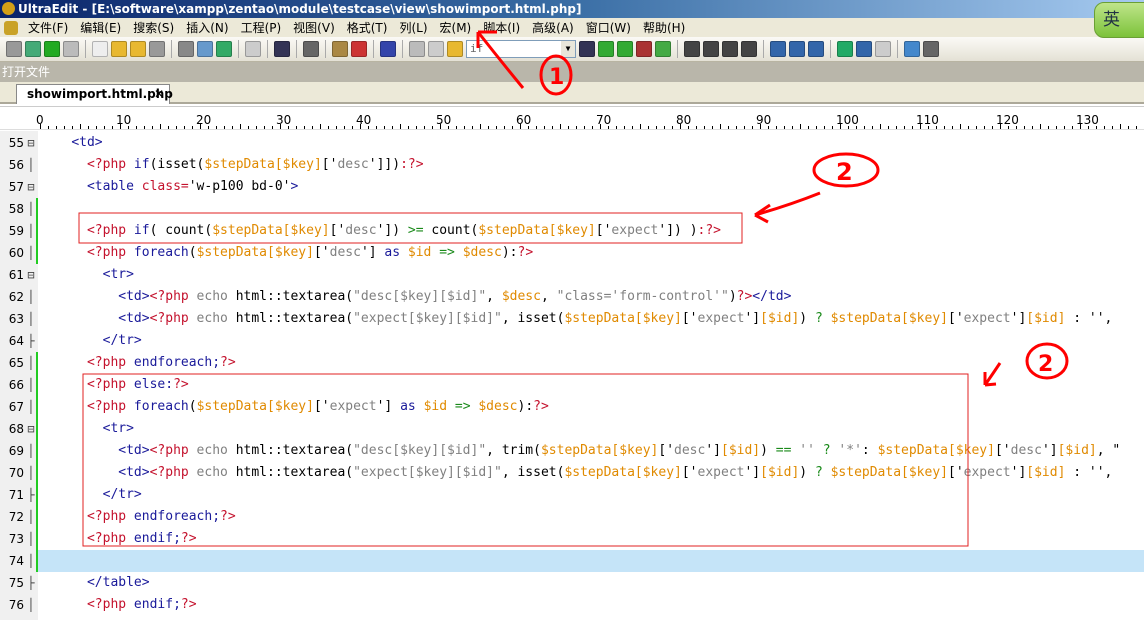 This screenshot has height=620, width=1144. I want to click on code-line: 66 │ <?php else:?>, so click(572, 385).